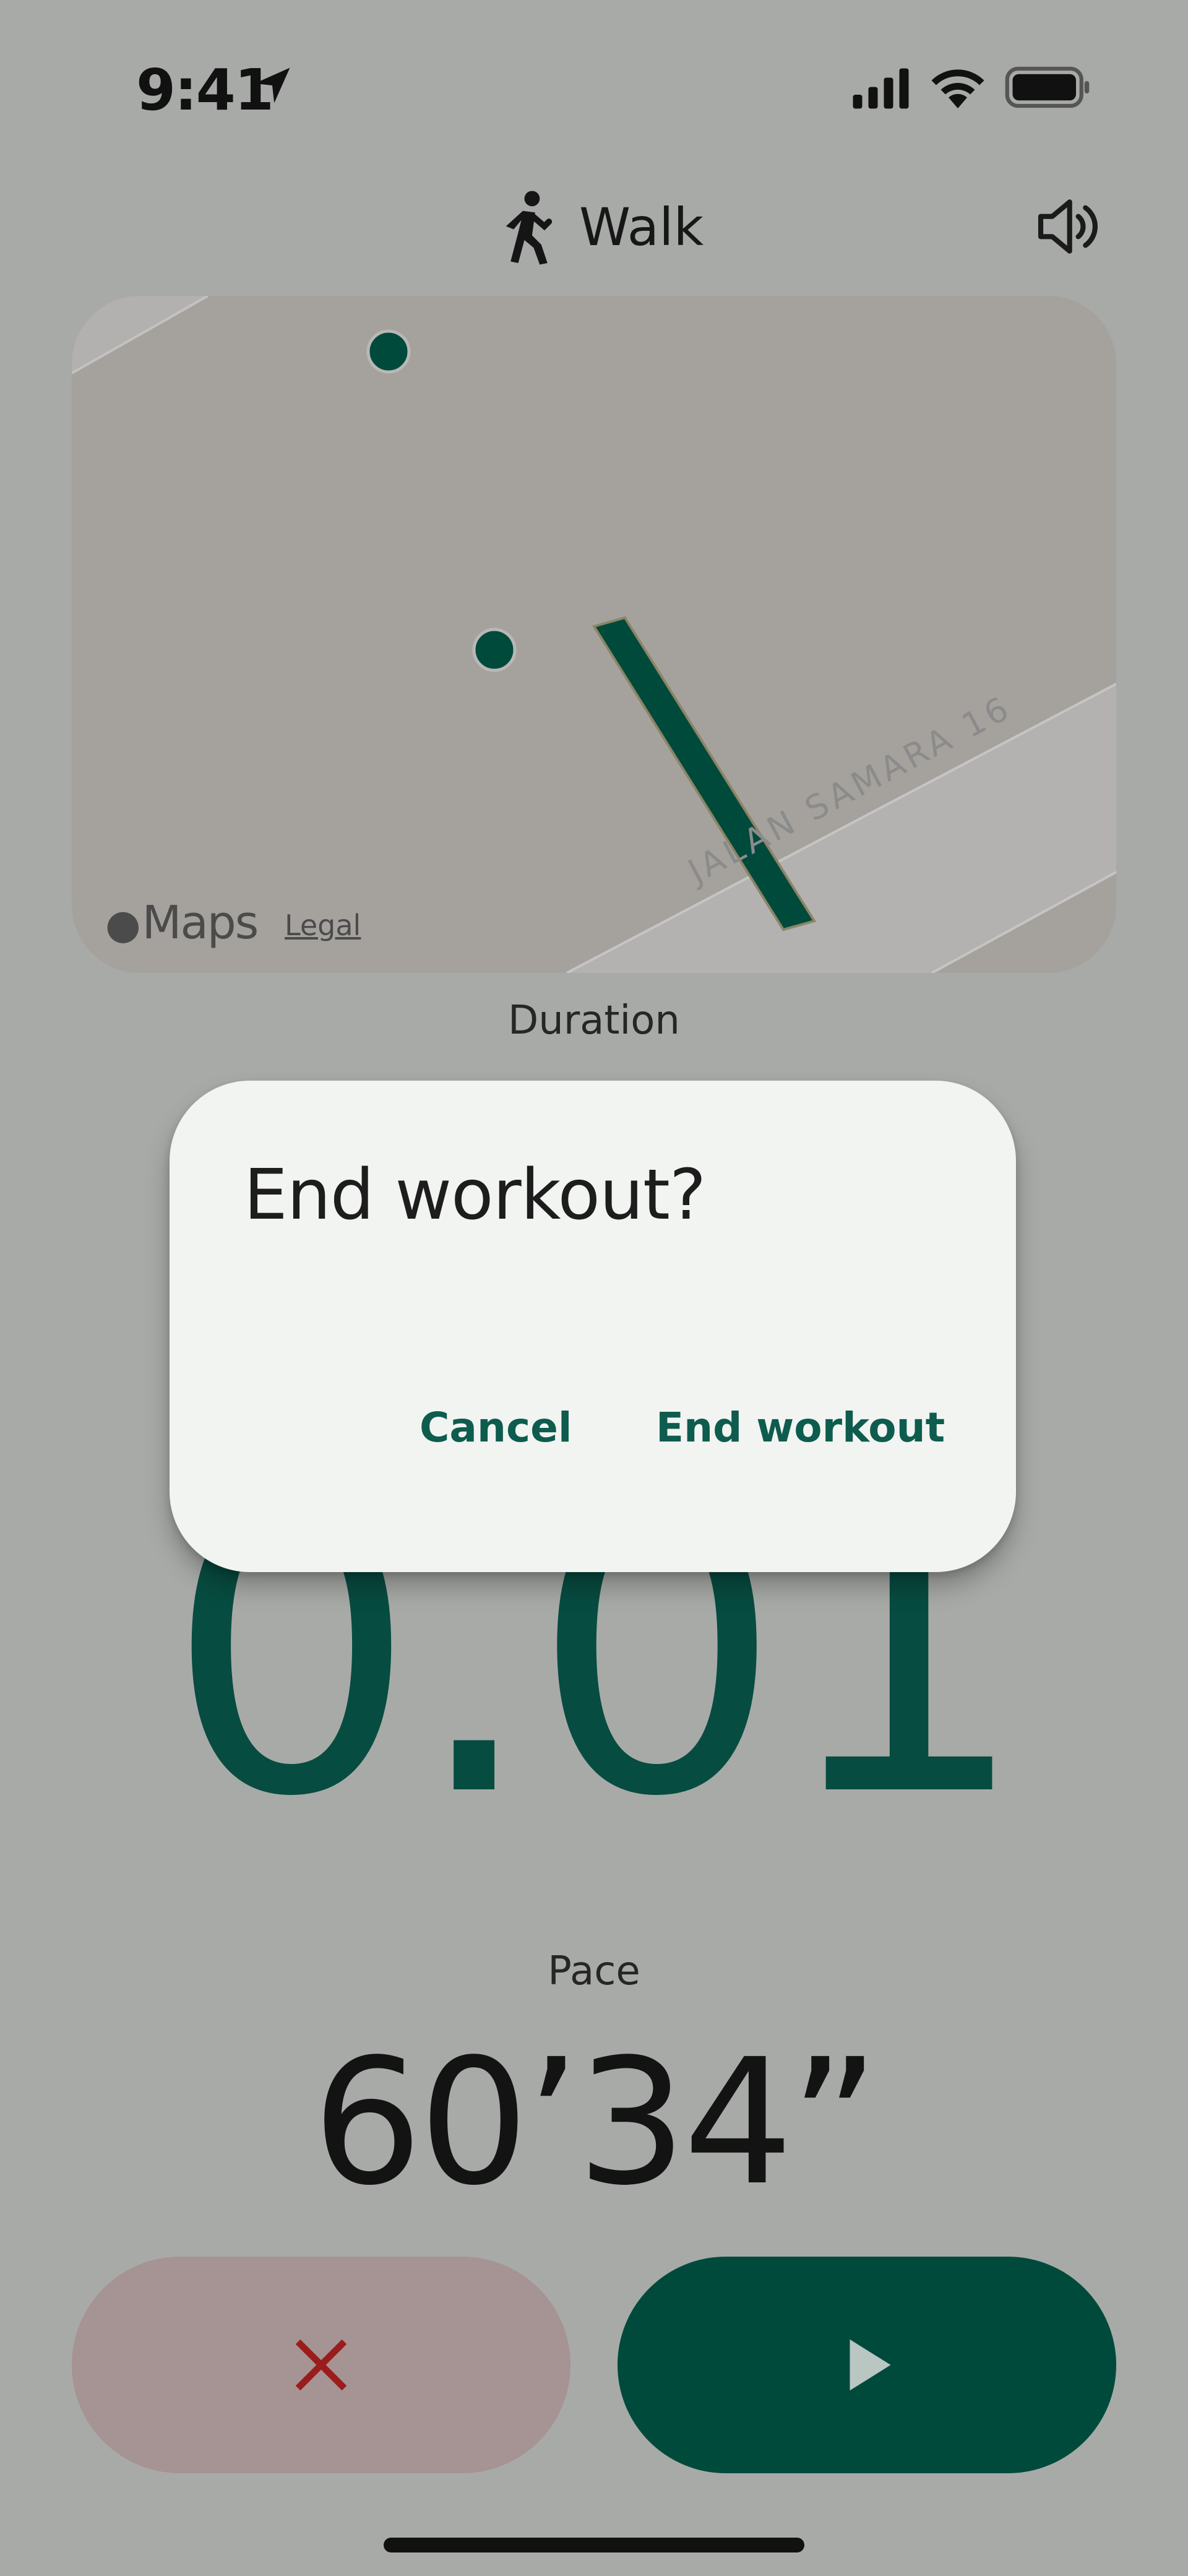 The height and width of the screenshot is (2576, 1188). I want to click on resume-workout-button, so click(867, 2365).